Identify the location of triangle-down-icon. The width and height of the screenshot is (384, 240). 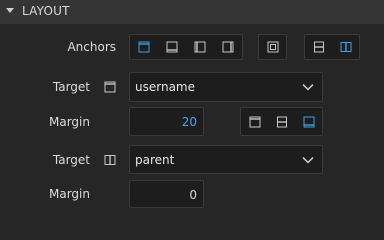
(10, 11).